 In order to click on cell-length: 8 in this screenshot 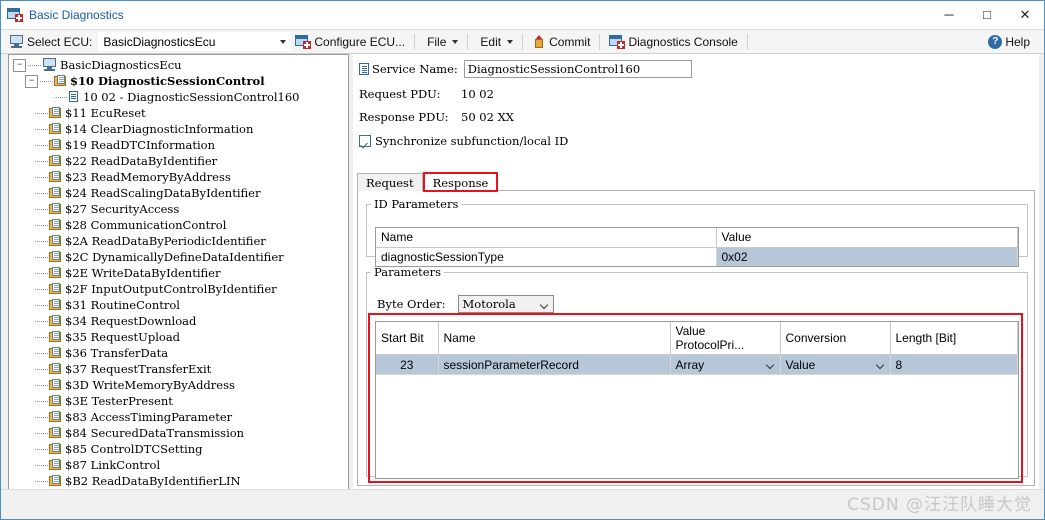, I will do `click(954, 364)`.